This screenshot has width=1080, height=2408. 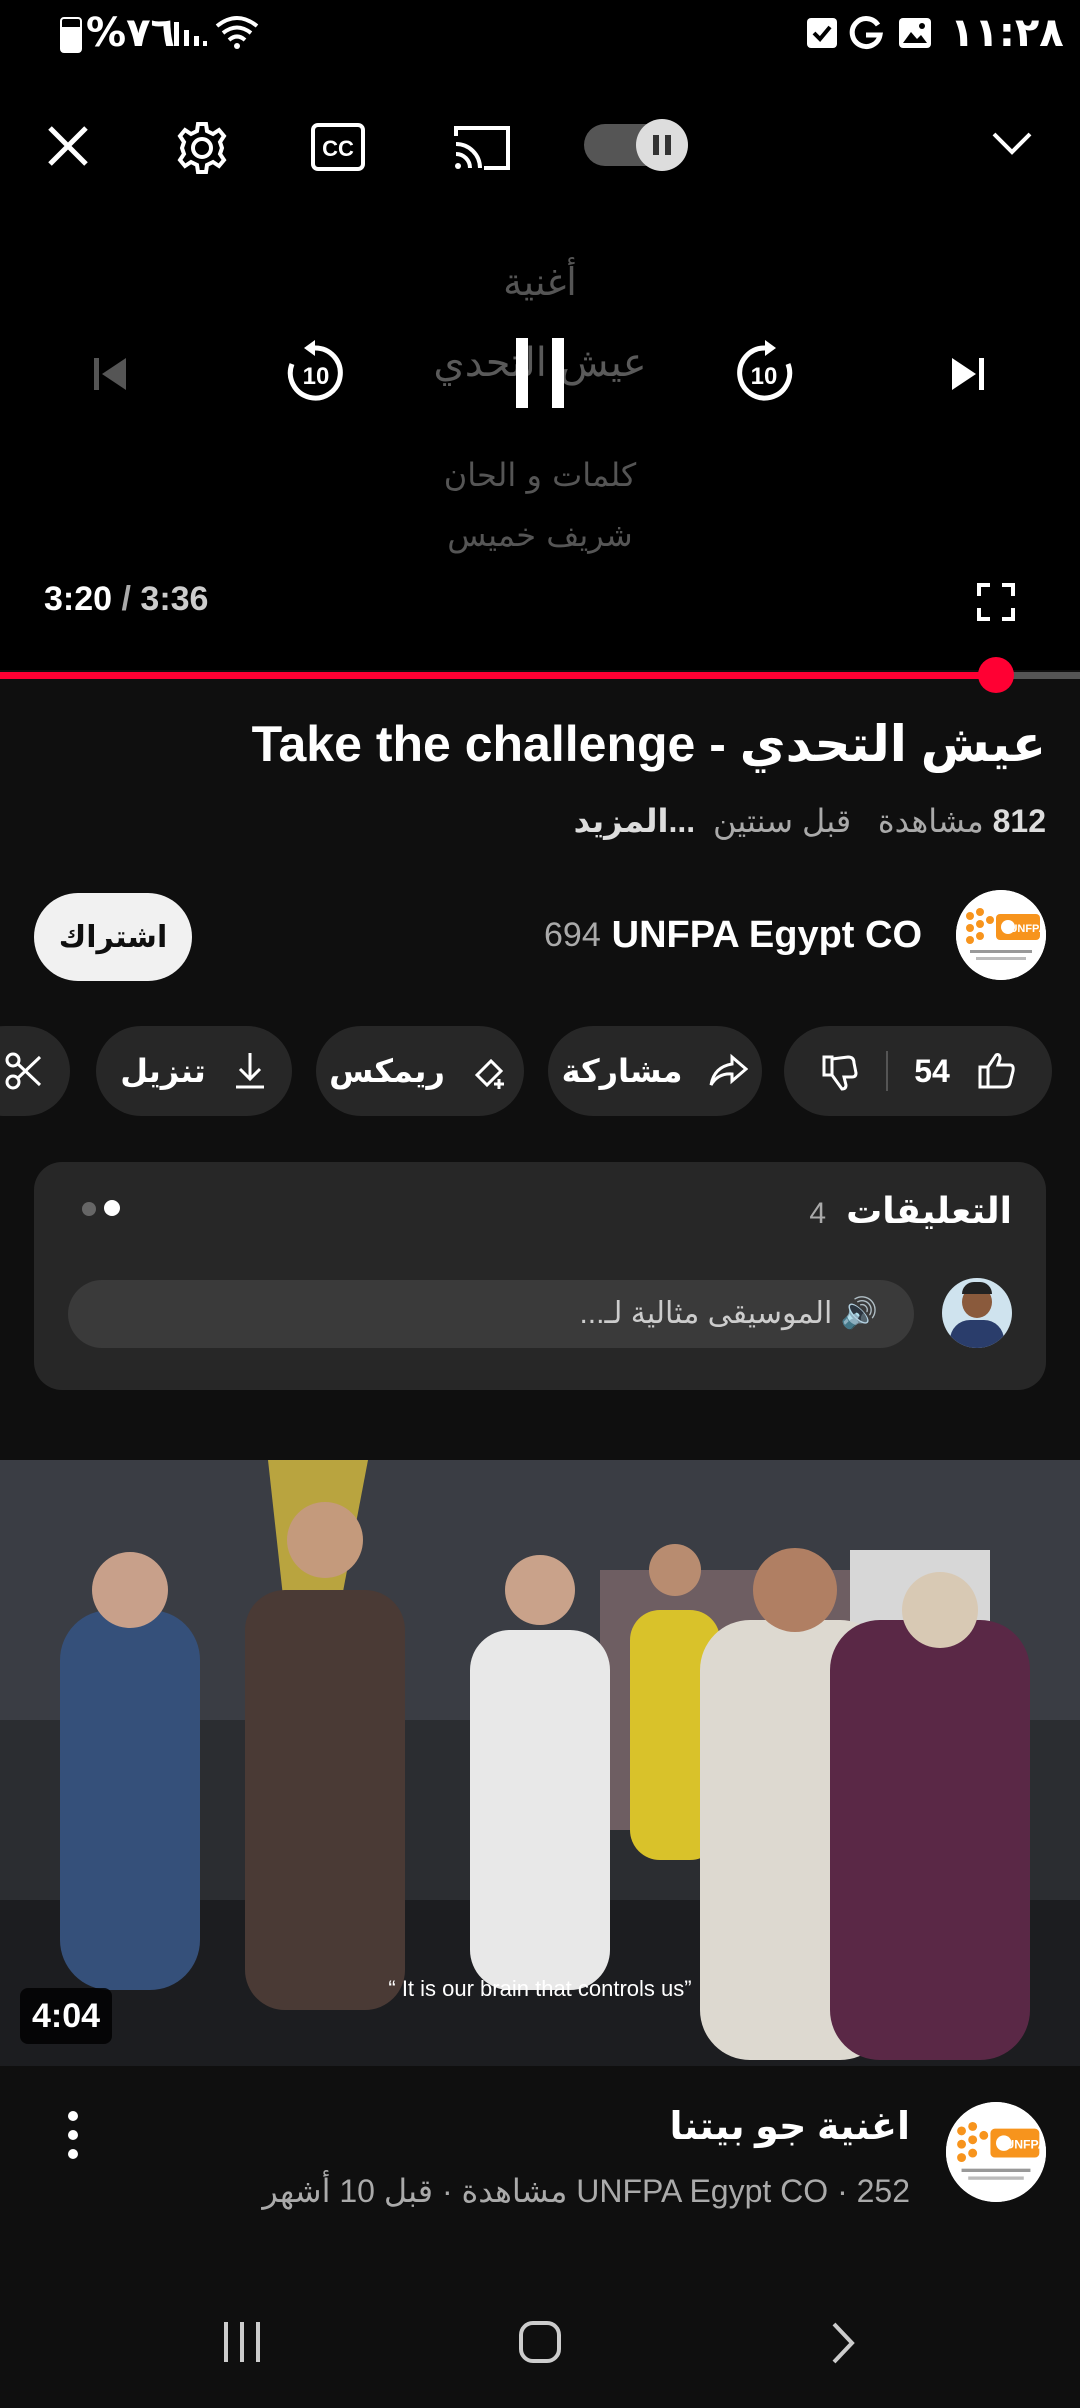 What do you see at coordinates (78, 599) in the screenshot?
I see `current-time: 3:20` at bounding box center [78, 599].